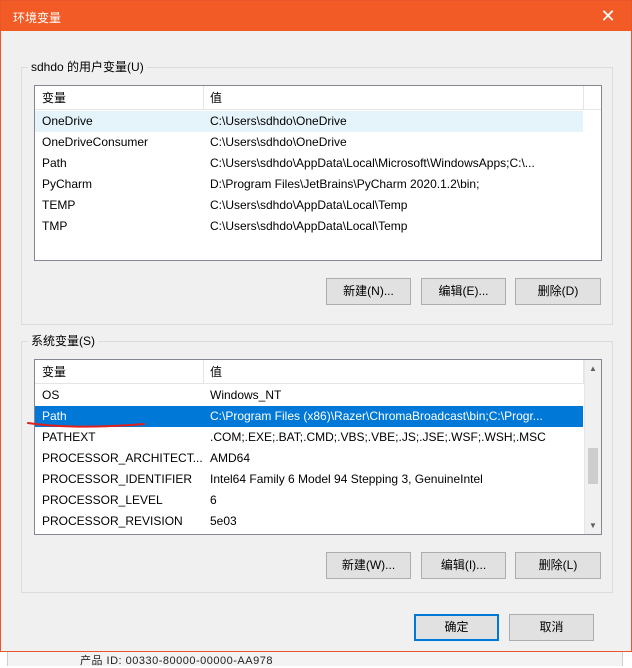 The width and height of the screenshot is (632, 668). I want to click on variable-value: Windows_NT, so click(246, 395).